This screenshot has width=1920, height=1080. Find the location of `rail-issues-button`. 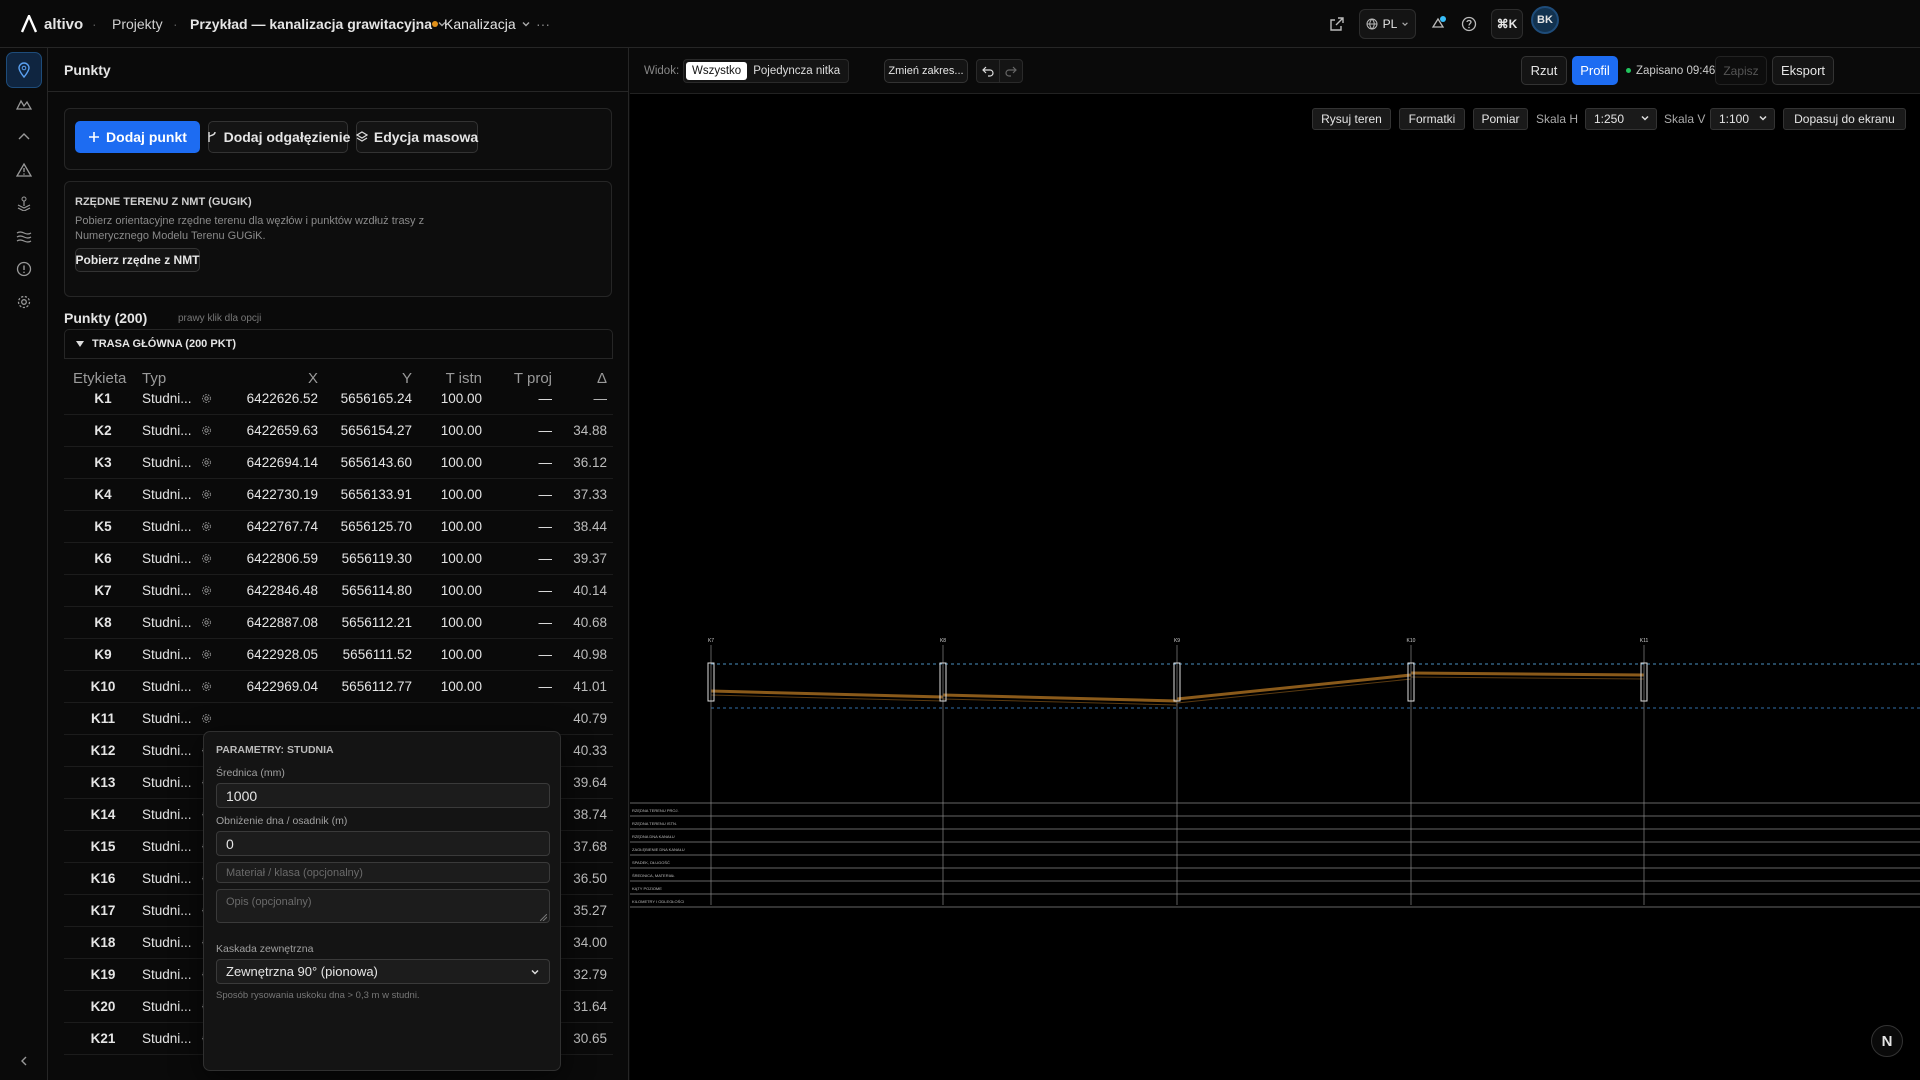

rail-issues-button is located at coordinates (24, 269).